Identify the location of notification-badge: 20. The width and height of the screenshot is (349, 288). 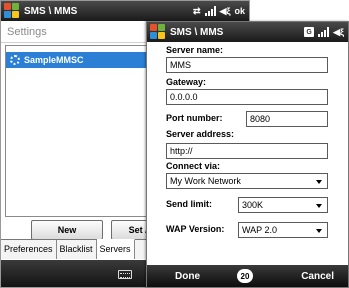
(245, 276).